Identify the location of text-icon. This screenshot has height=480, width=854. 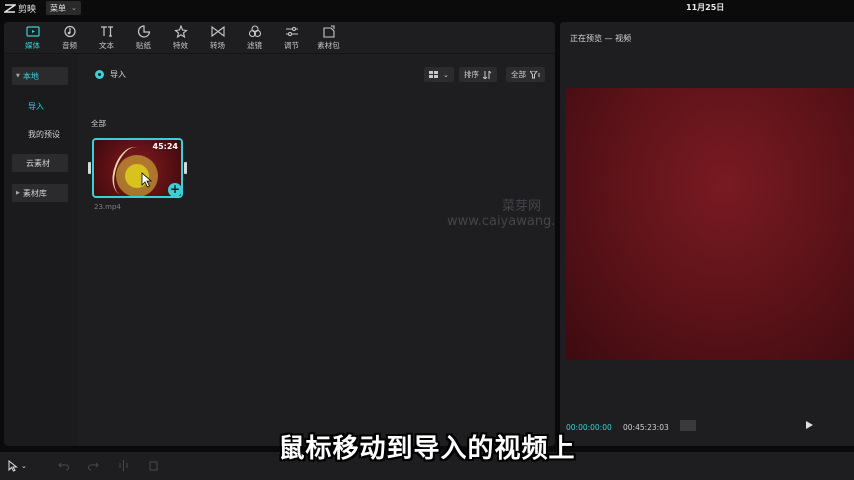
(106, 31).